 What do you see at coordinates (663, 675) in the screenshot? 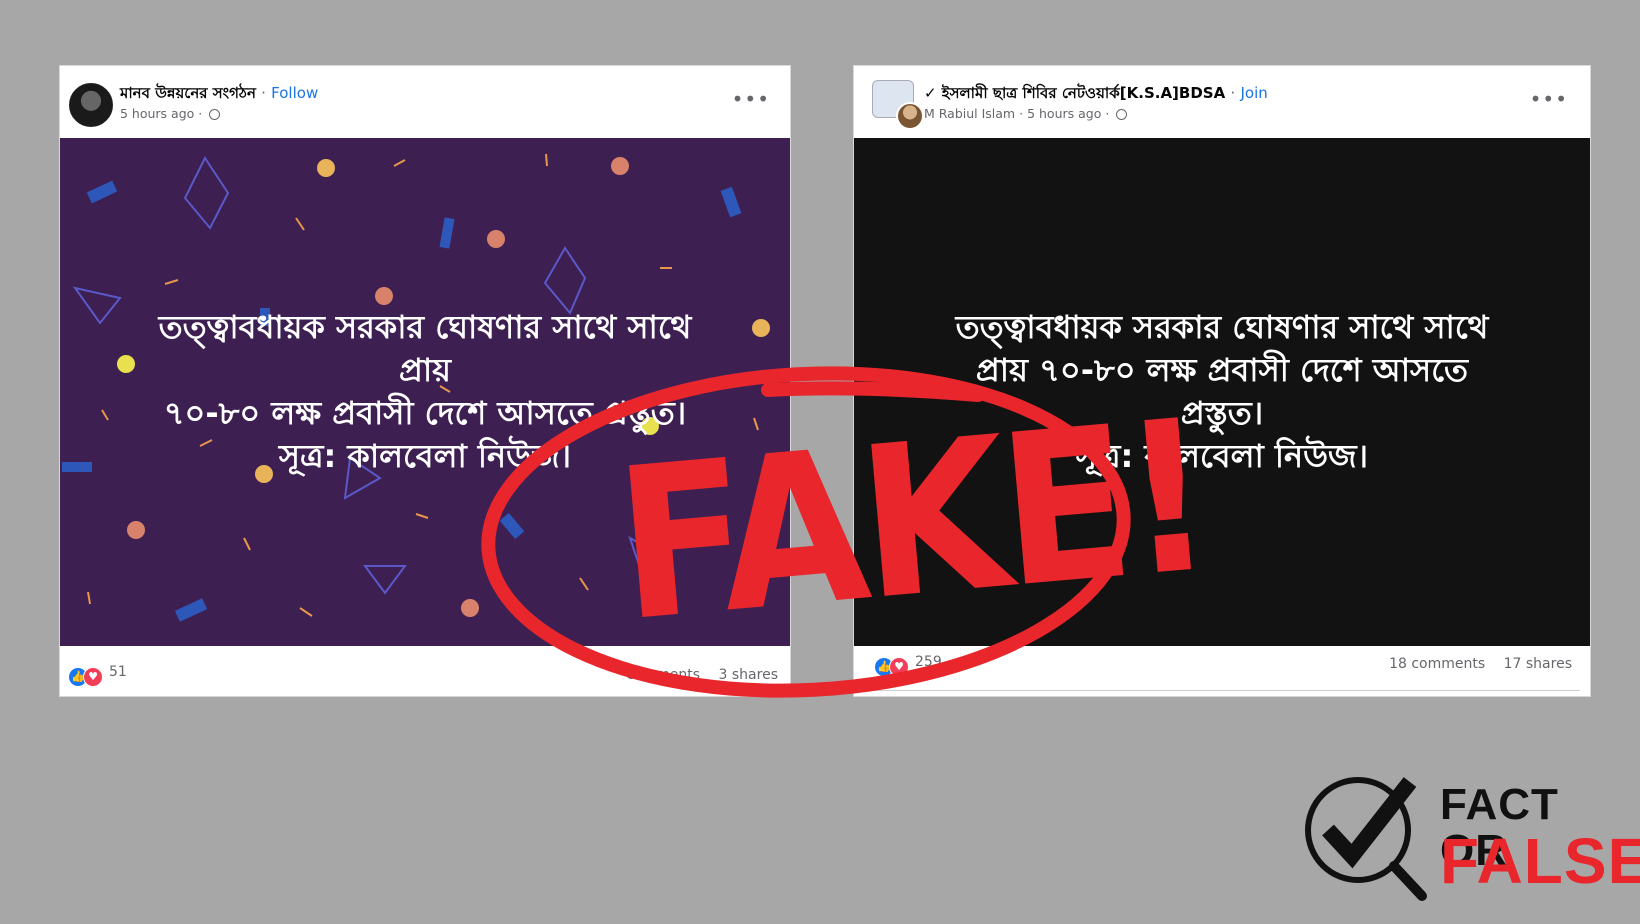
I see `comments-count: comments` at bounding box center [663, 675].